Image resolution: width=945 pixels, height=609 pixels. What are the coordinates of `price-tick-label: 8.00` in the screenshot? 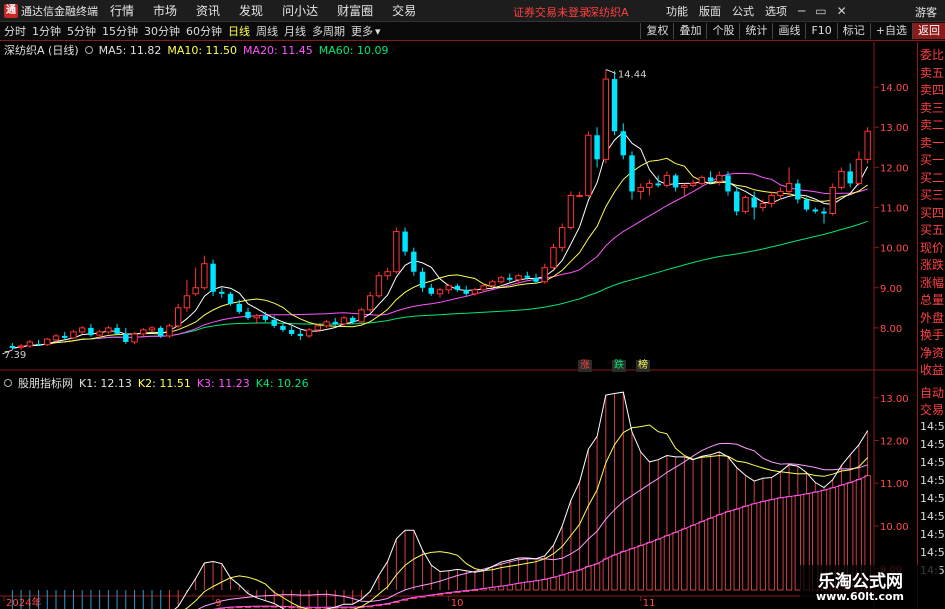 It's located at (891, 329).